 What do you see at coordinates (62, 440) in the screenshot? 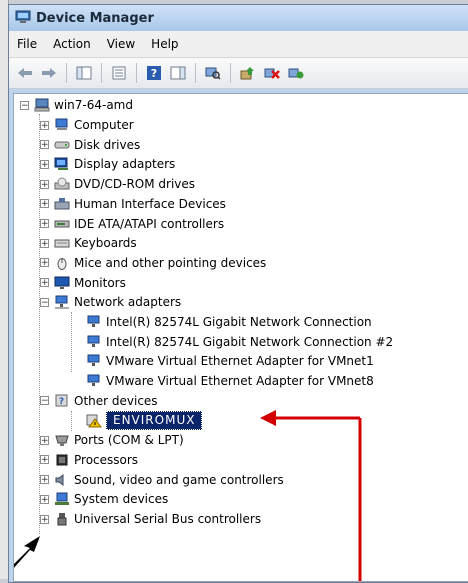
I see `port-icon` at bounding box center [62, 440].